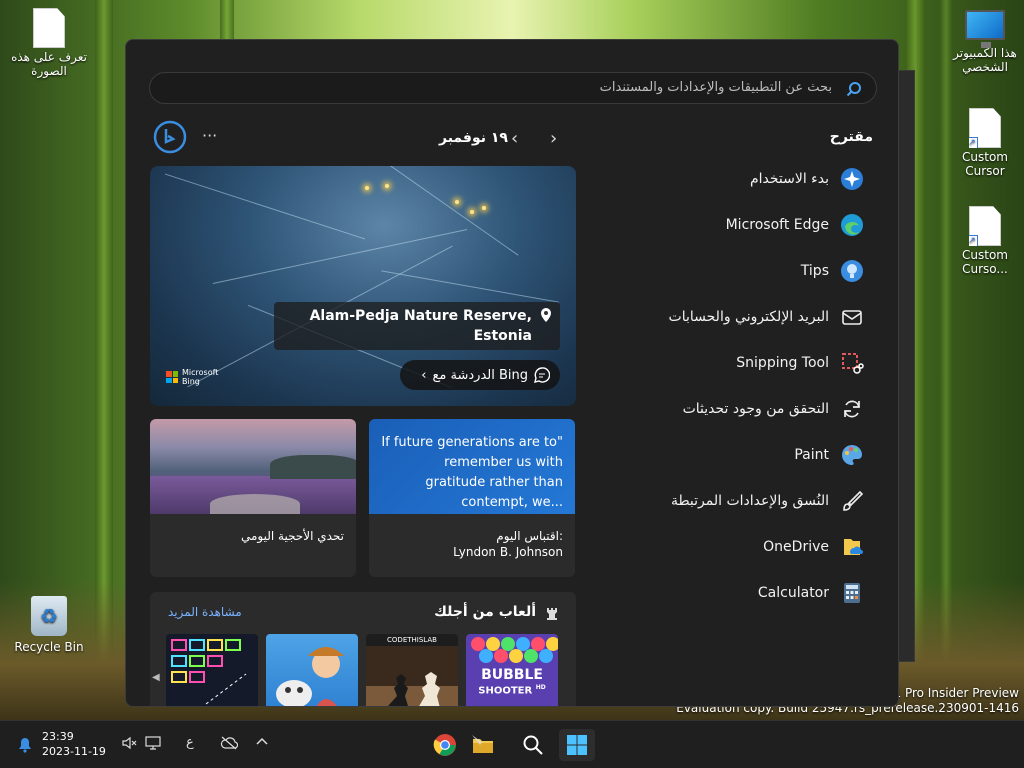 Image resolution: width=1024 pixels, height=768 pixels. What do you see at coordinates (192, 377) in the screenshot?
I see `microsoft-bing-logo: Microsoft Bing` at bounding box center [192, 377].